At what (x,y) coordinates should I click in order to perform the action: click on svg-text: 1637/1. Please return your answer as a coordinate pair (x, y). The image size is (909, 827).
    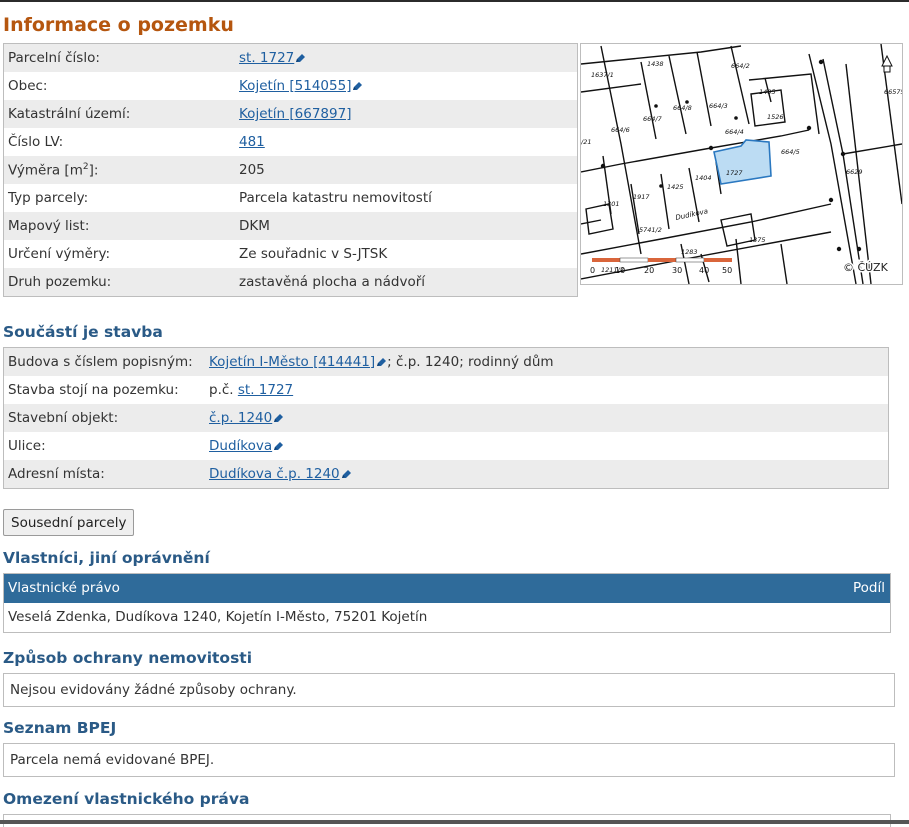
    Looking at the image, I should click on (602, 75).